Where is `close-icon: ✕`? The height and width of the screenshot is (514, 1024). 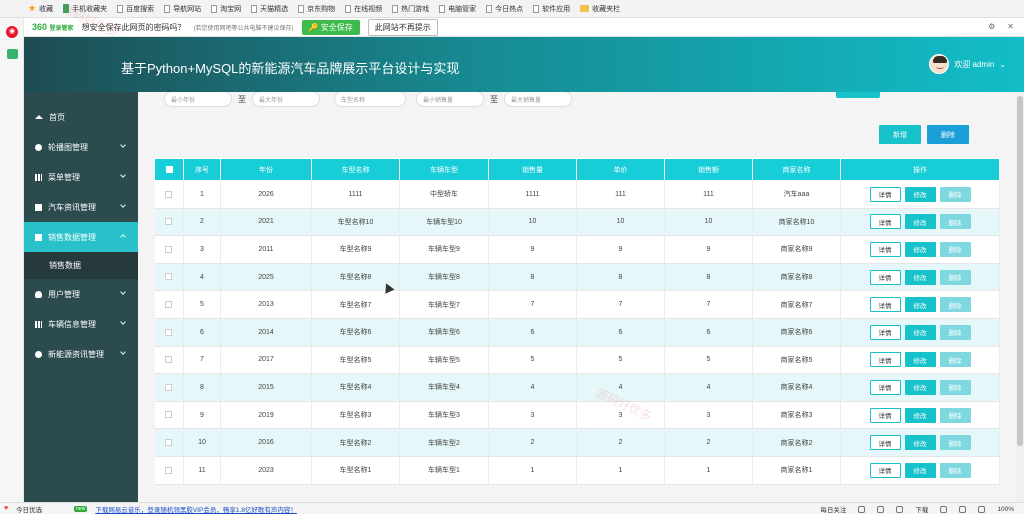 close-icon: ✕ is located at coordinates (1010, 26).